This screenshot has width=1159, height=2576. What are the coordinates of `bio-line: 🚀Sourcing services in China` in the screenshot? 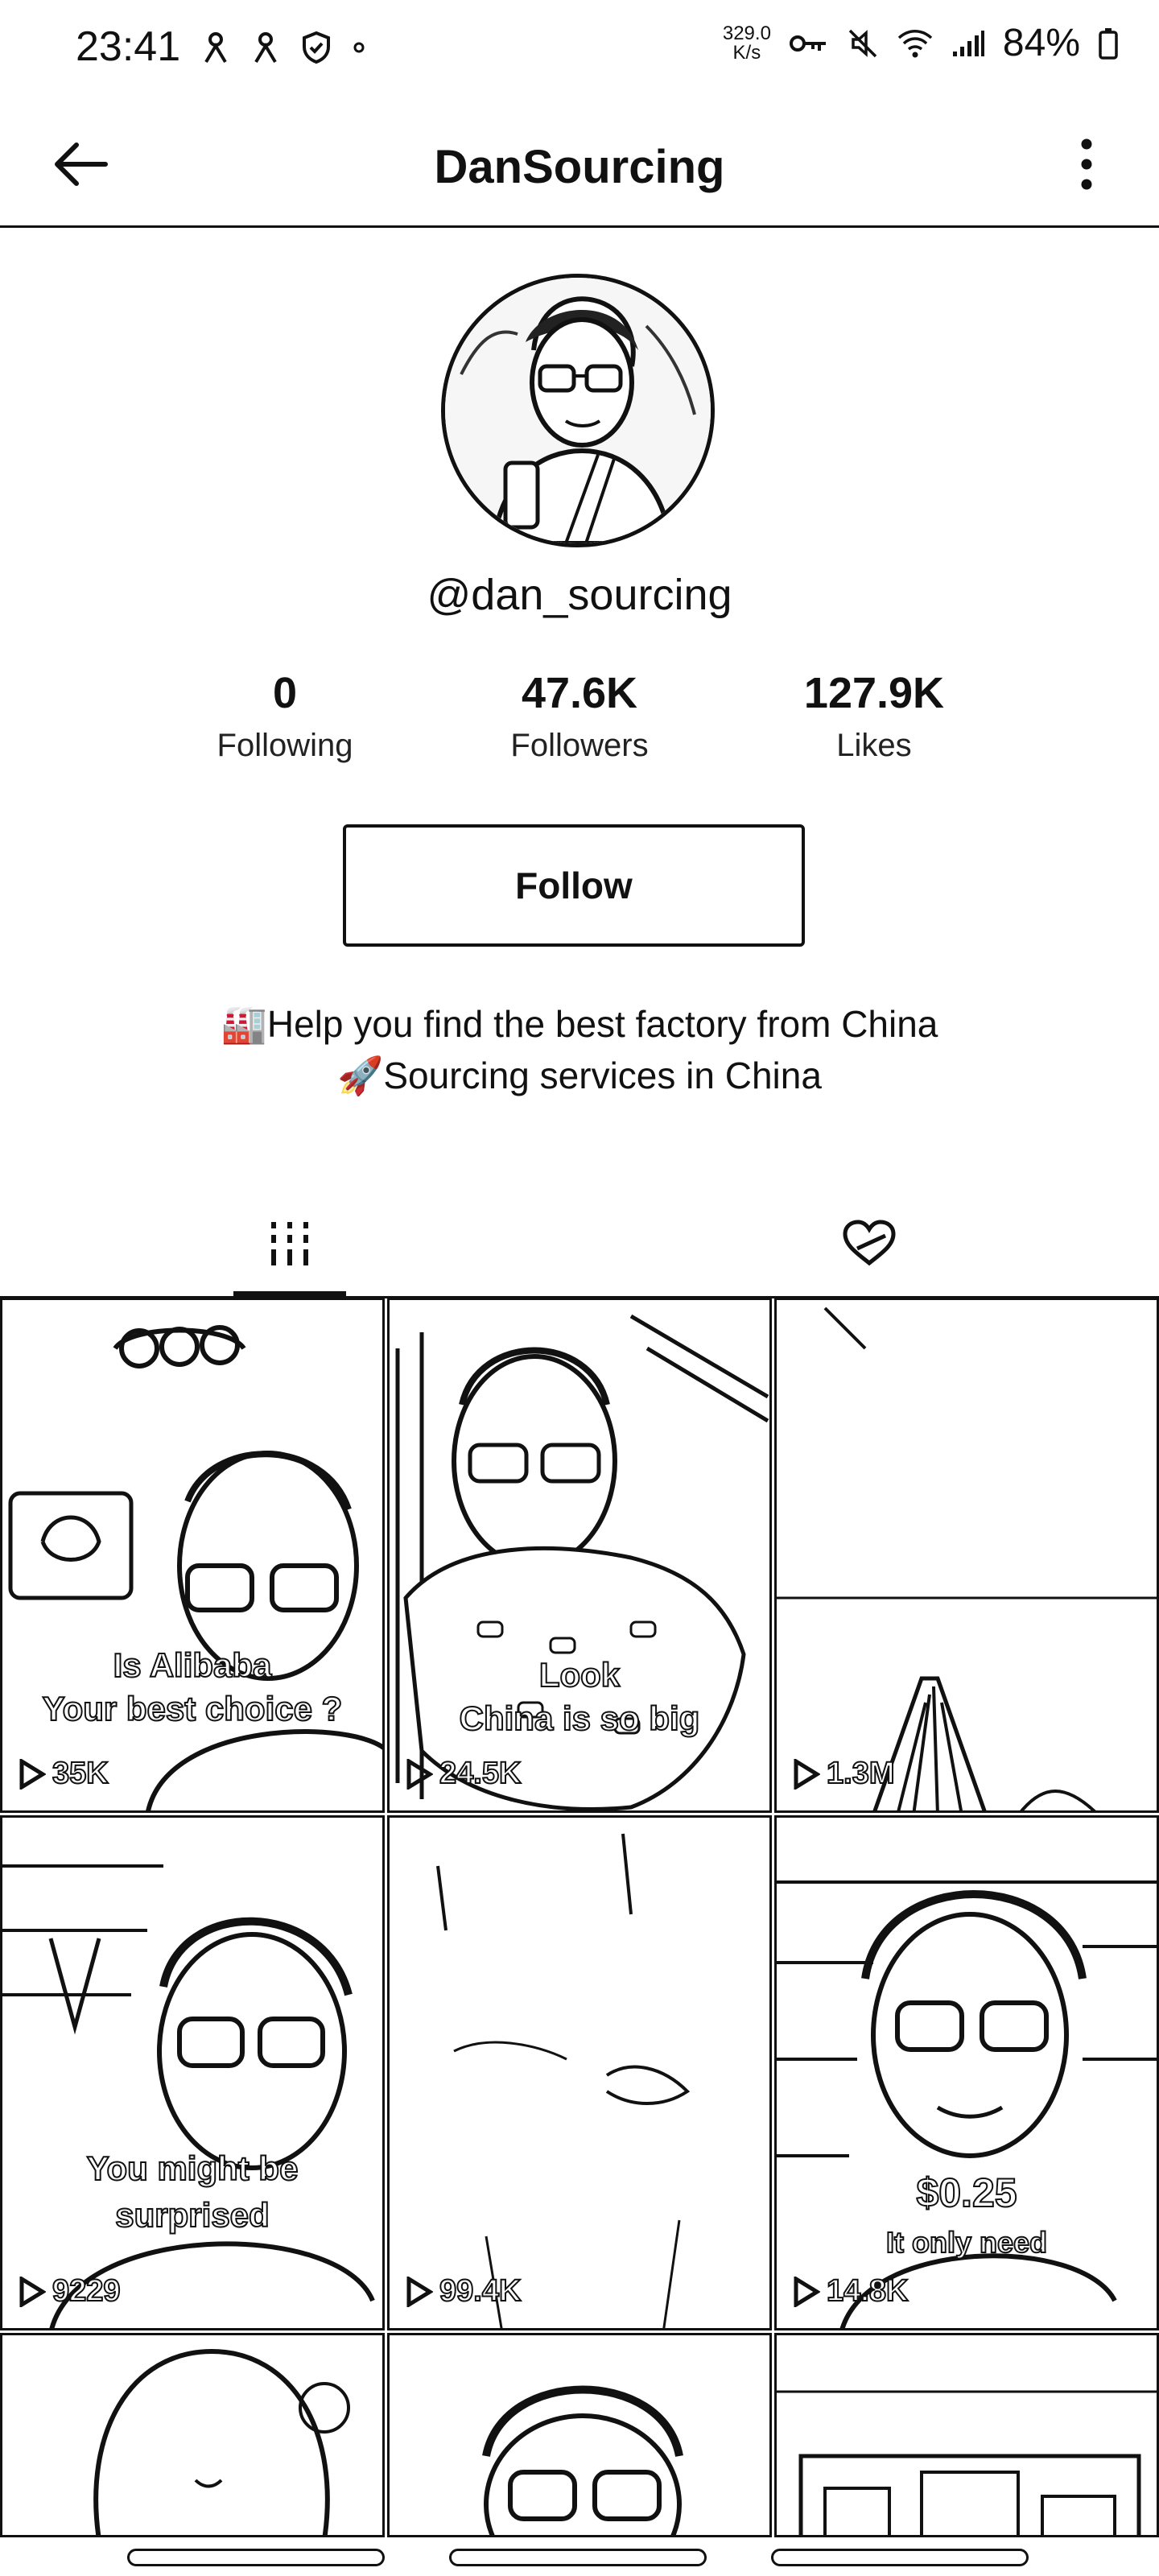 It's located at (579, 1075).